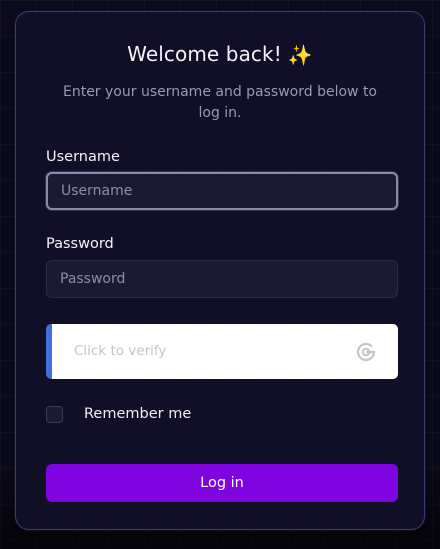 This screenshot has width=440, height=549. Describe the element at coordinates (204, 54) in the screenshot. I see `title-text: Welcome back!` at that location.